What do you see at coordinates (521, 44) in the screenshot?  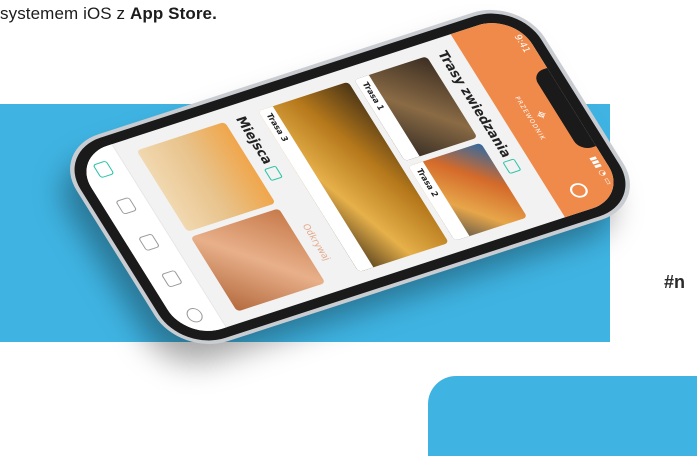 I see `status-time: 9:41` at bounding box center [521, 44].